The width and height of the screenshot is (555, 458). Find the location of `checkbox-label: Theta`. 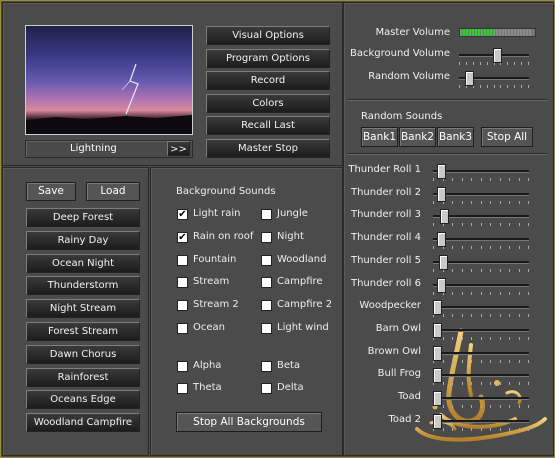

checkbox-label: Theta is located at coordinates (207, 387).